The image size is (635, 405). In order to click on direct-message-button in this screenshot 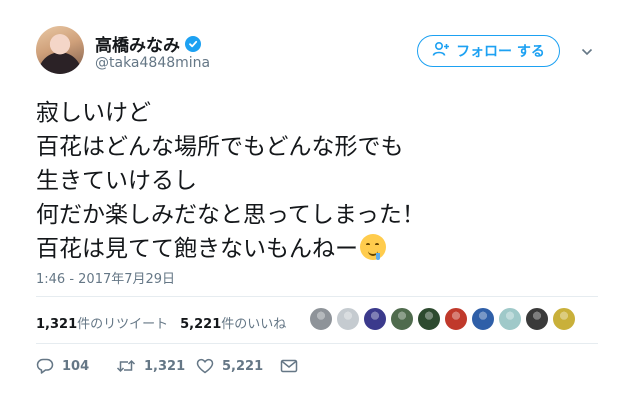, I will do `click(289, 366)`.